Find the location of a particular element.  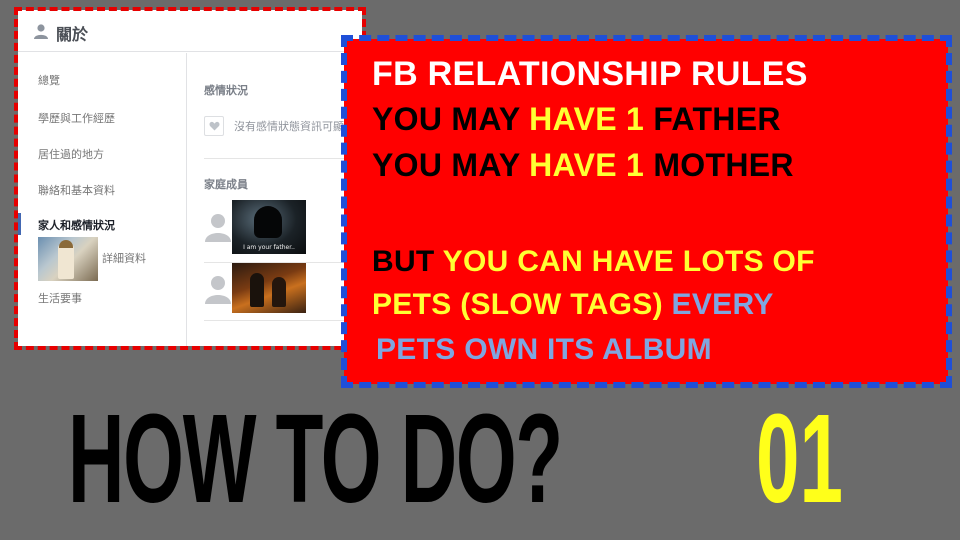

fb-nav-overview: 總覽 is located at coordinates (49, 80).